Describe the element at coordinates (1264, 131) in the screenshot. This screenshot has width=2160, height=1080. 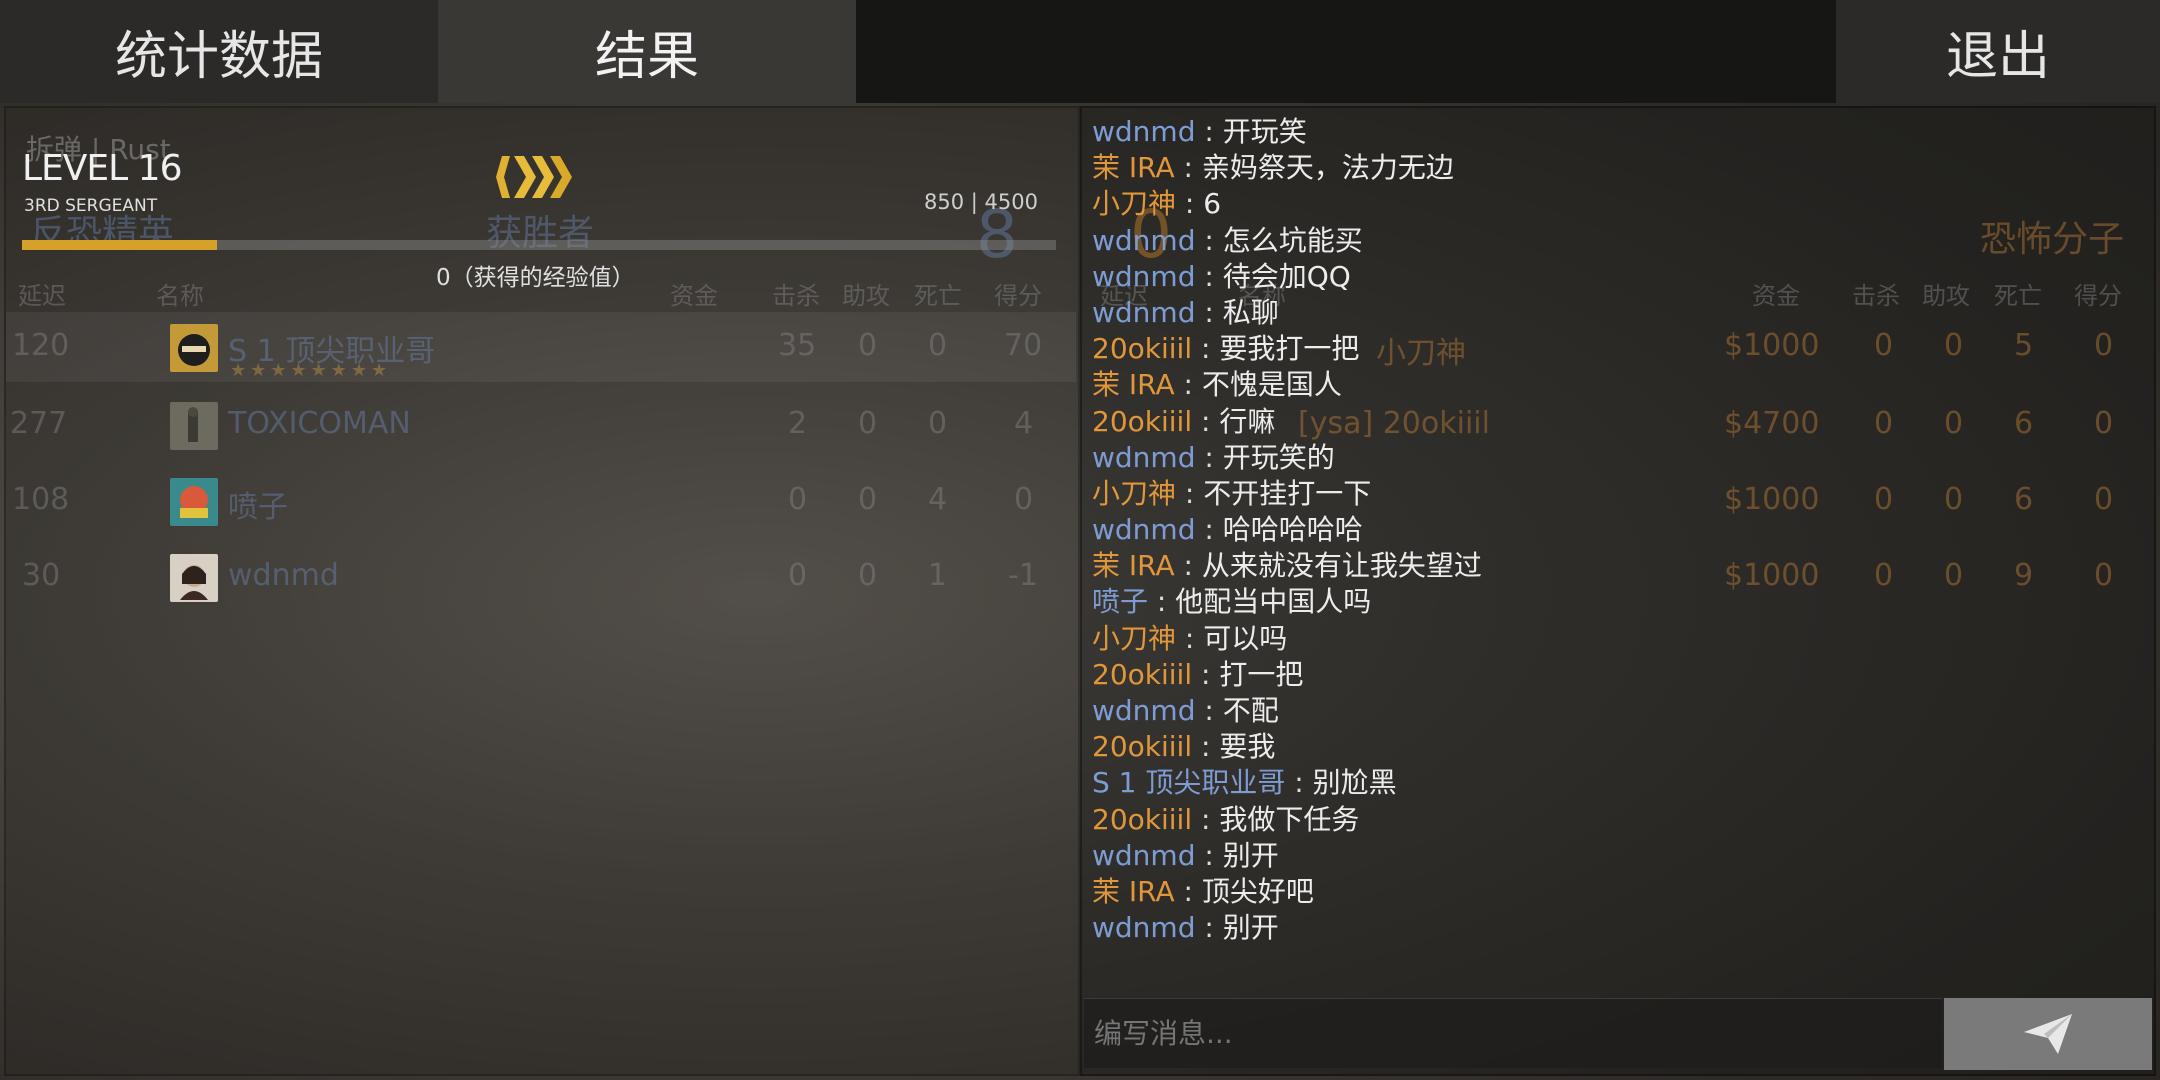
I see `chat-text: 开玩笑` at that location.